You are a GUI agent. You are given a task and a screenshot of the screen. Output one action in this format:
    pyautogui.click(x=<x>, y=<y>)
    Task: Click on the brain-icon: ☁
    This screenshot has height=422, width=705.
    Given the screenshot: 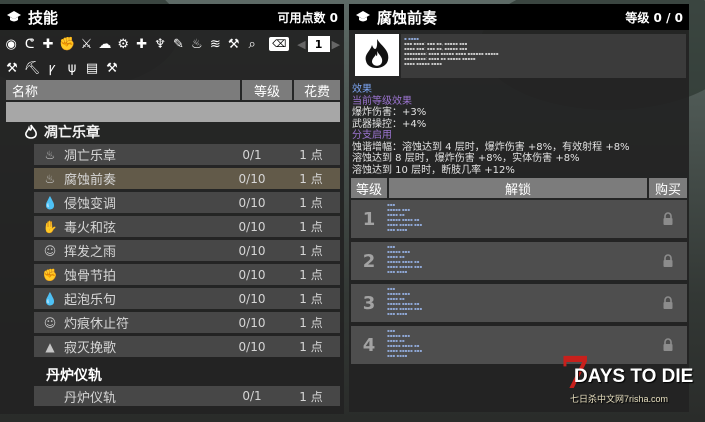 What is the action you would take?
    pyautogui.click(x=105, y=44)
    